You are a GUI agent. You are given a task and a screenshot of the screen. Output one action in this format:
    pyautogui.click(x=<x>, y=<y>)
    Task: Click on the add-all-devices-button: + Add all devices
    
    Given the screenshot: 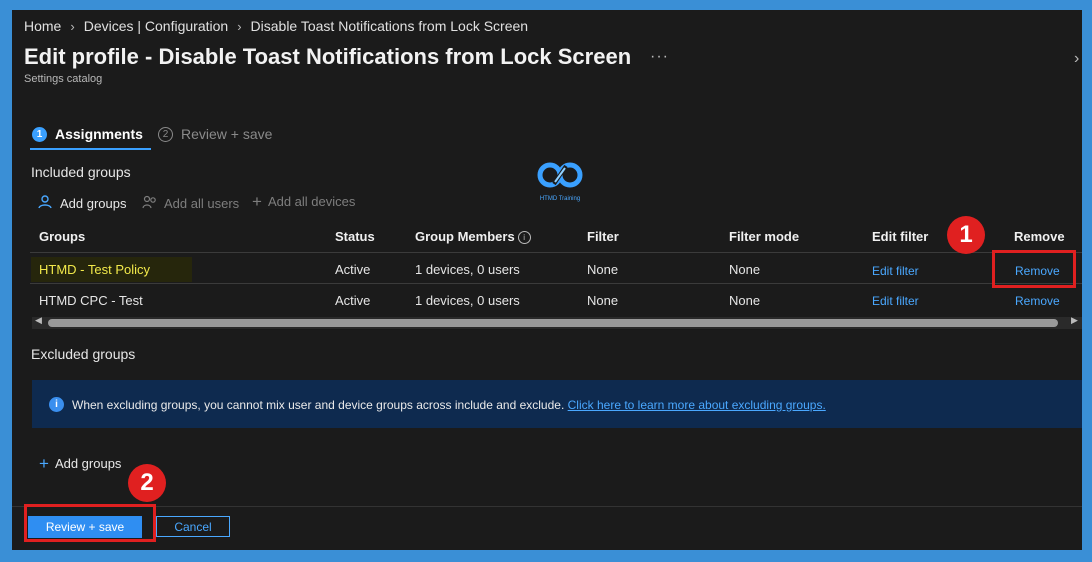 What is the action you would take?
    pyautogui.click(x=304, y=201)
    